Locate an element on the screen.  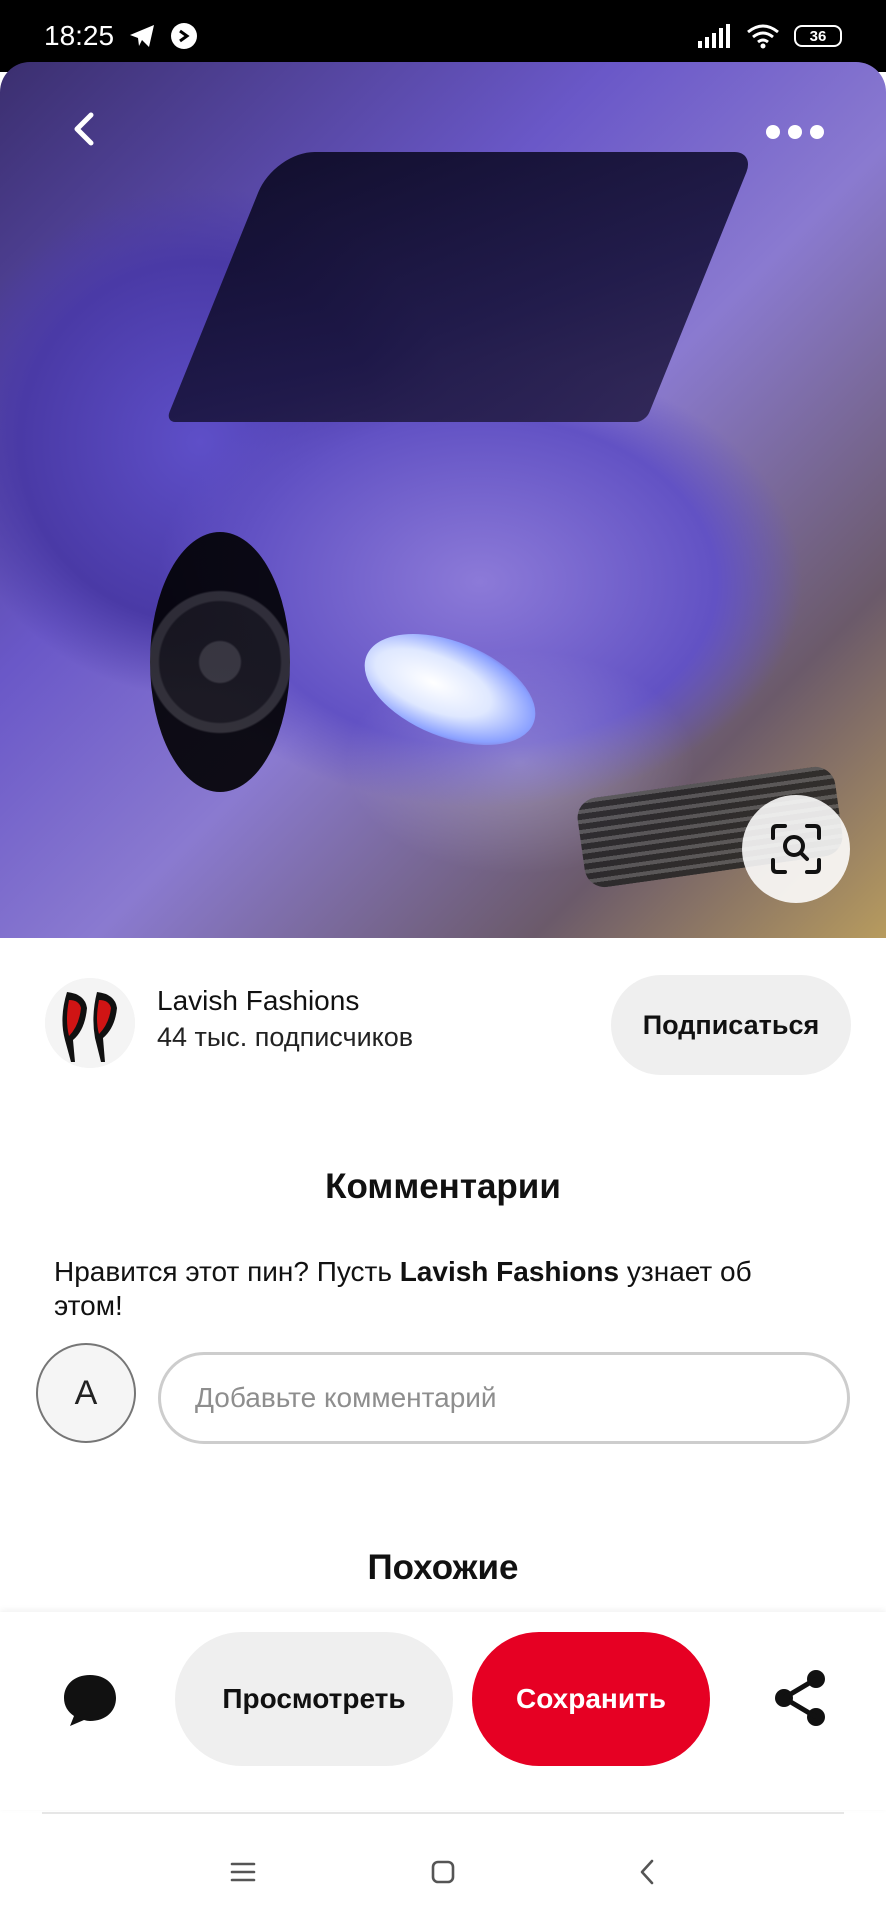
share-icon is located at coordinates (800, 1698).